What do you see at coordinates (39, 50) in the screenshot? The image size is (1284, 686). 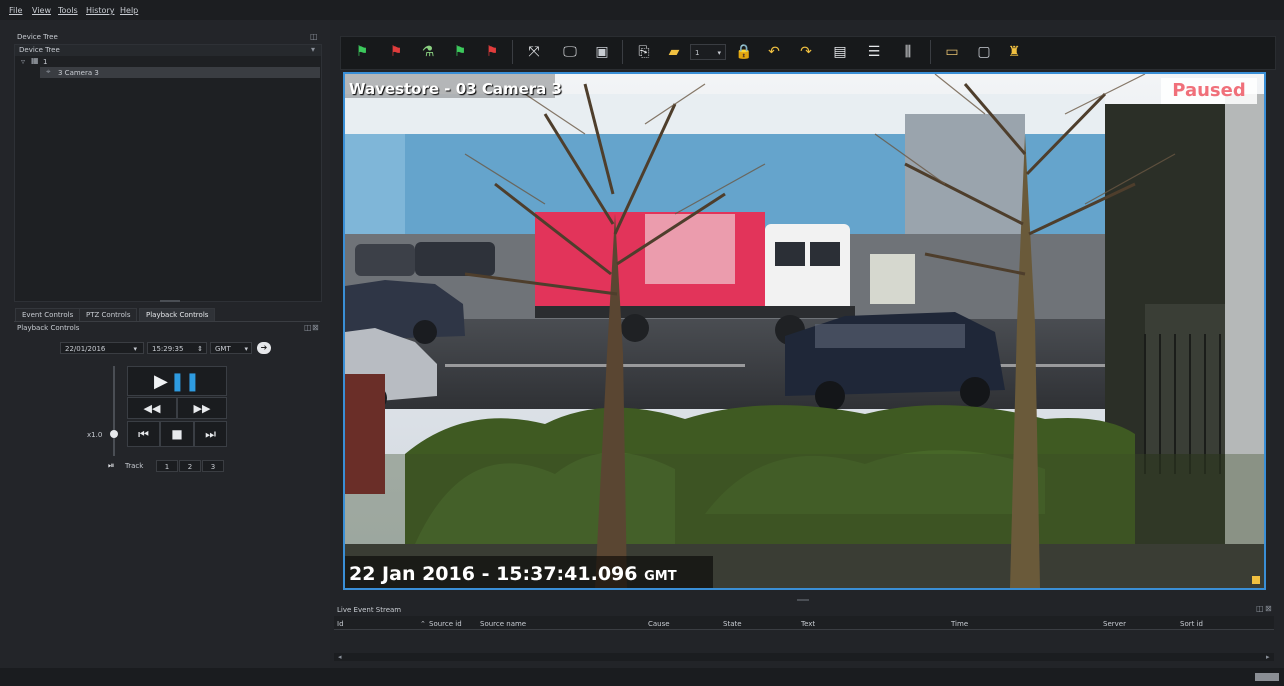 I see `device-tree-dropdown-value: Device Tree` at bounding box center [39, 50].